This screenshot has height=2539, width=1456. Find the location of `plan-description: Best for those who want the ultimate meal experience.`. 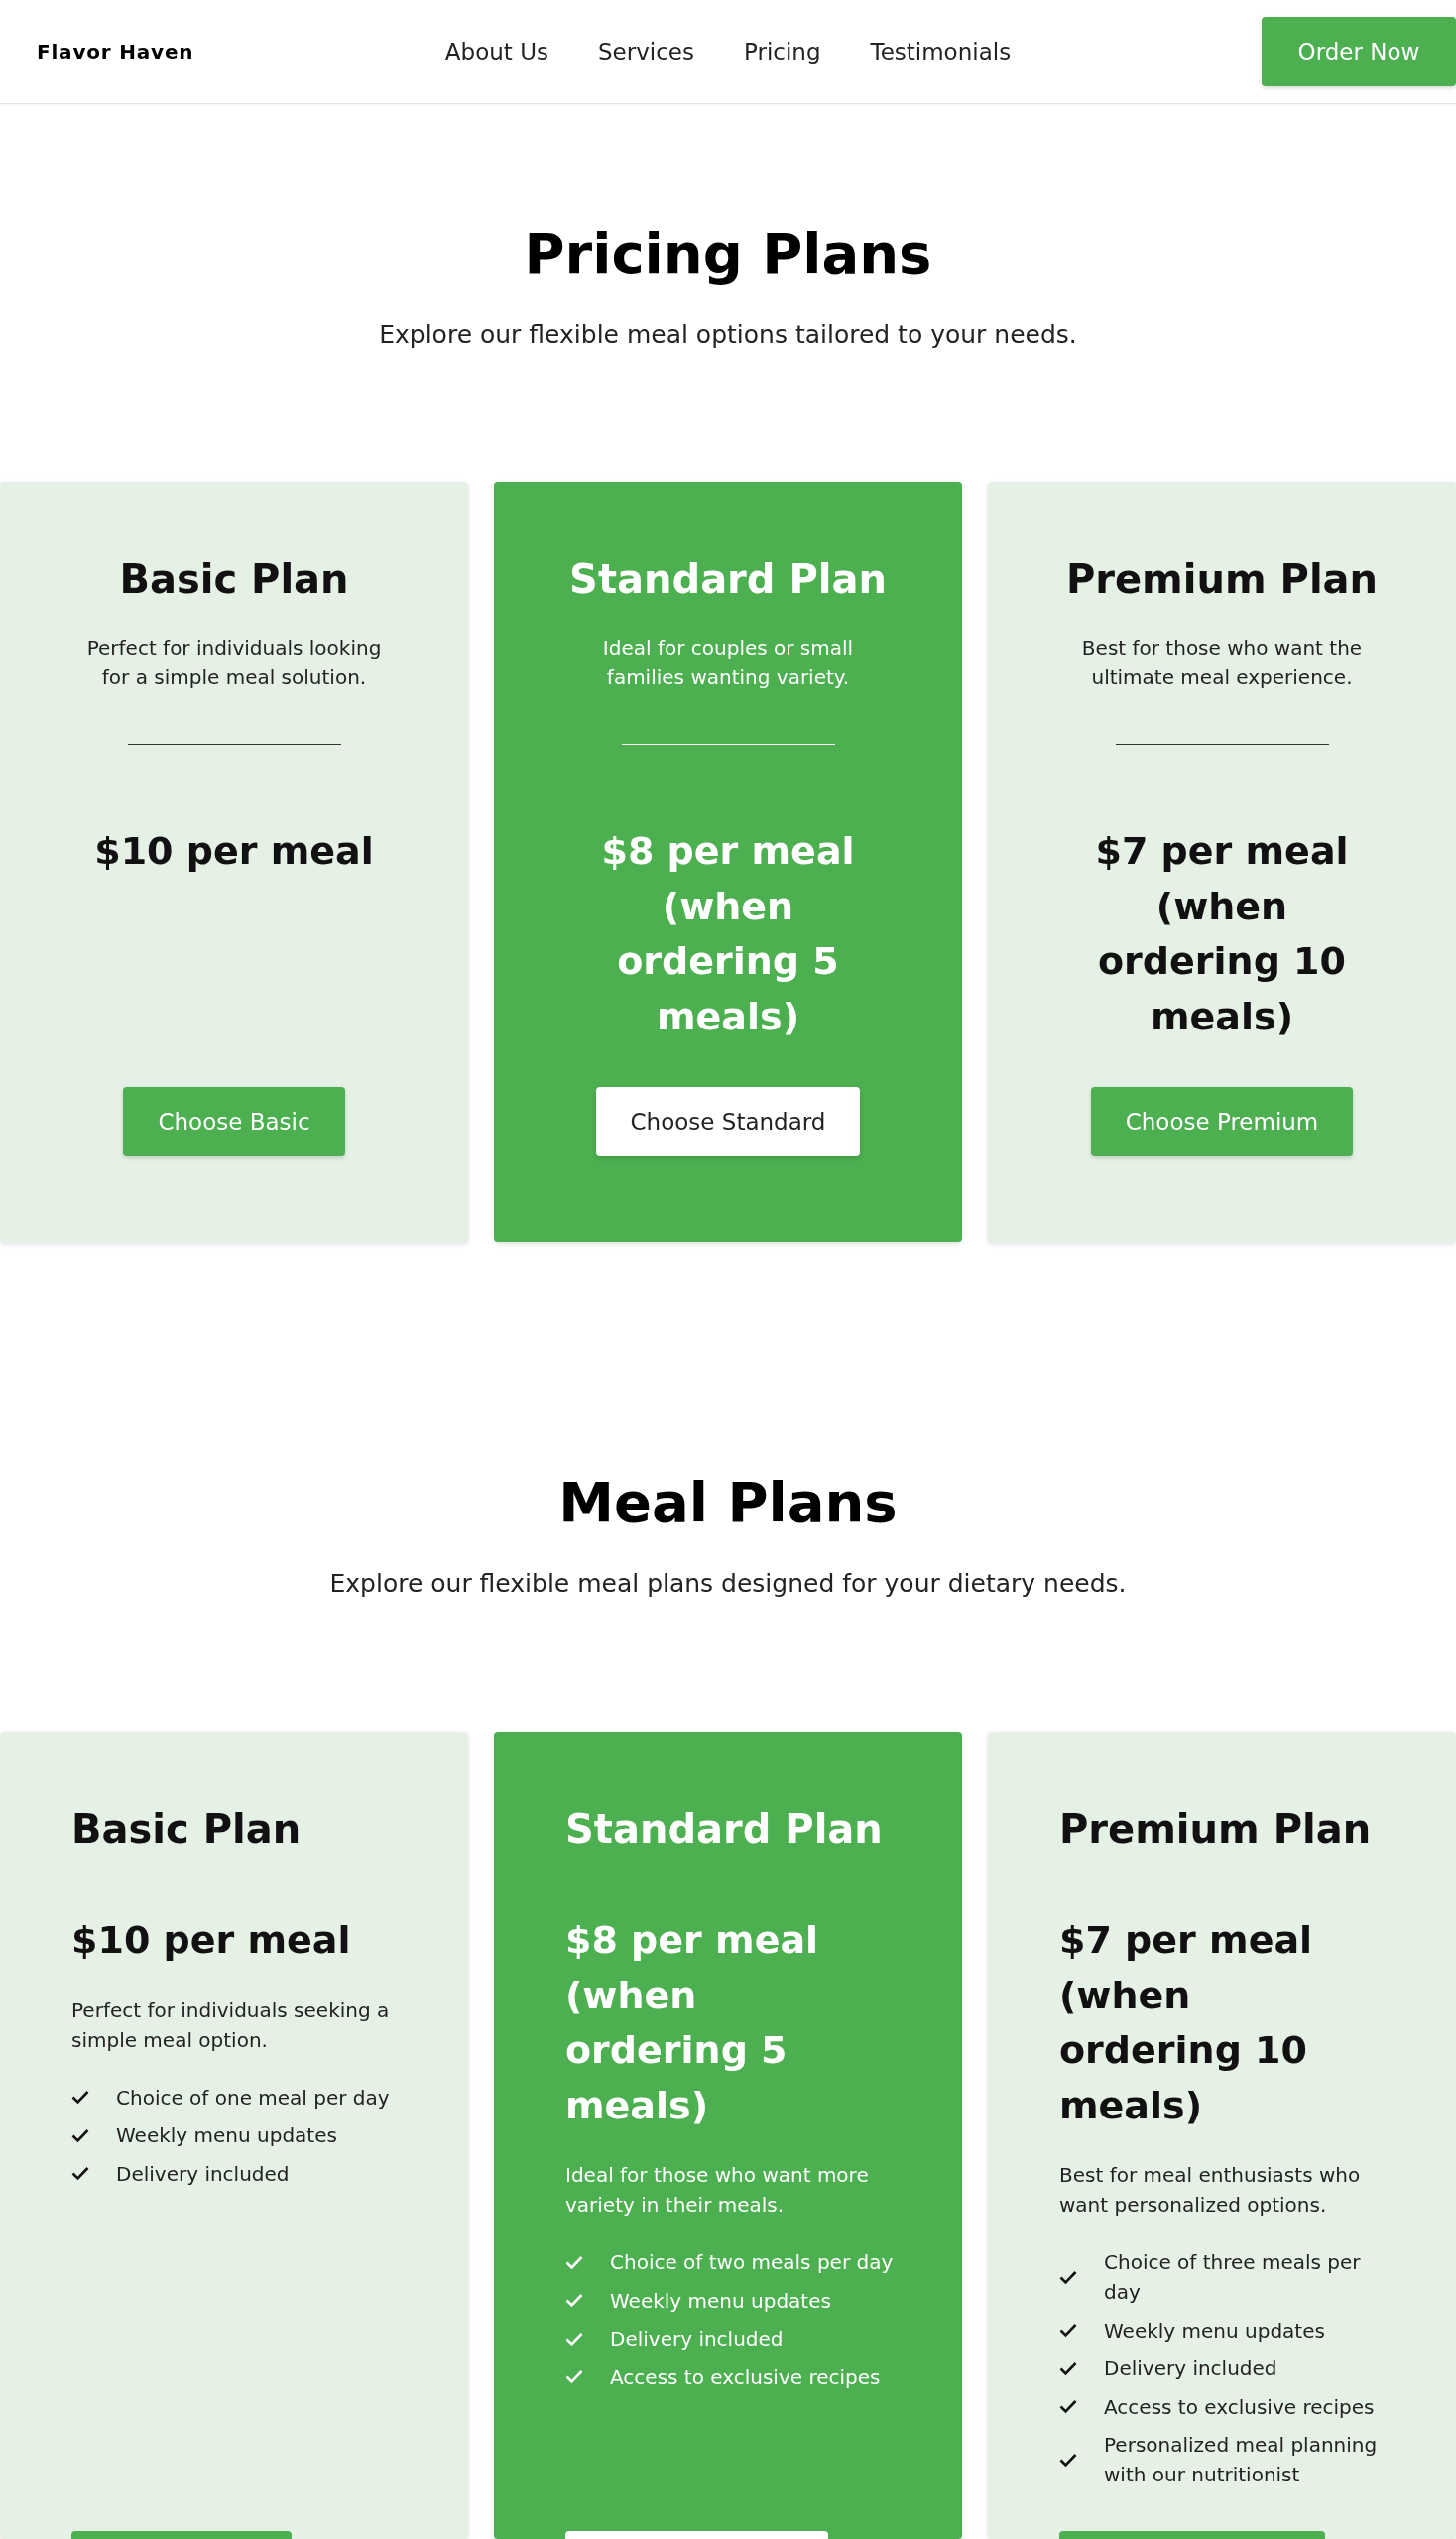

plan-description: Best for those who want the ultimate meal experience. is located at coordinates (1222, 663).